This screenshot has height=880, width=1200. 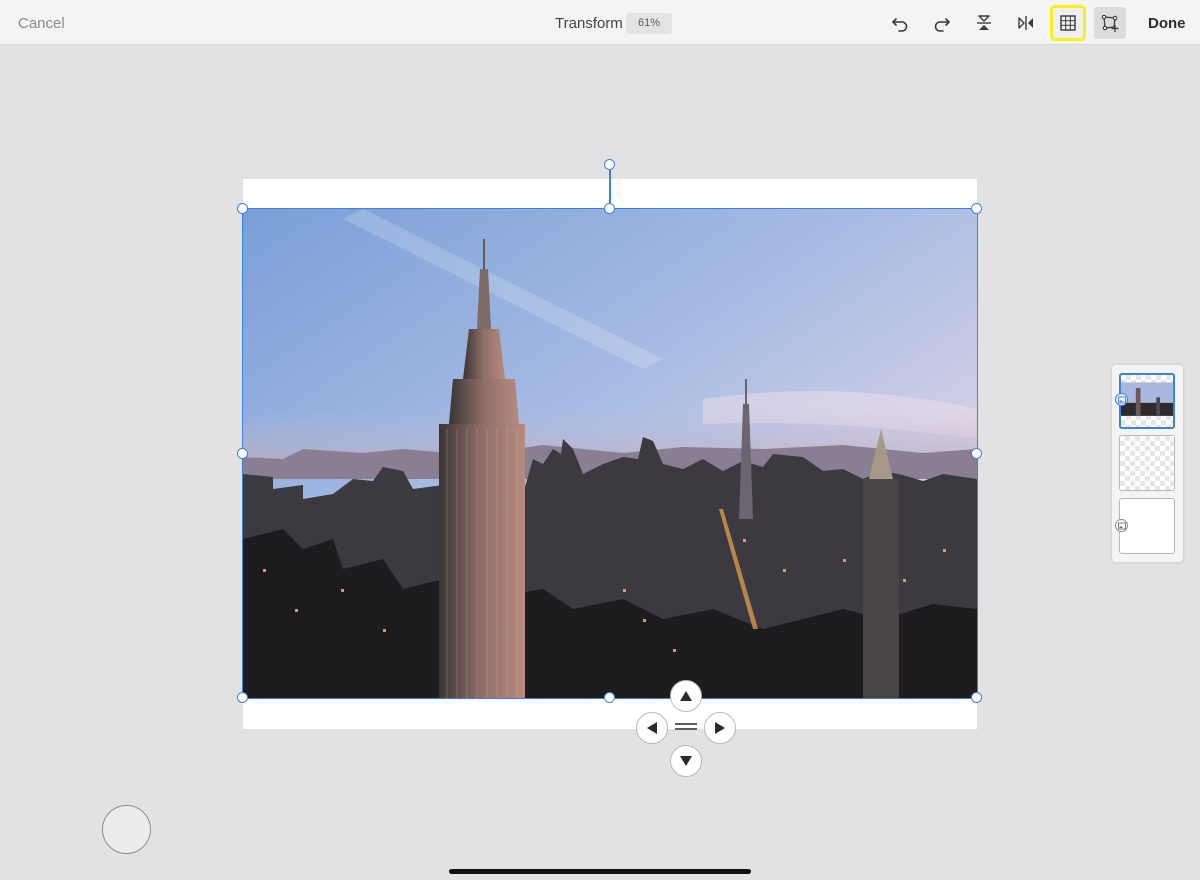 I want to click on layer-thumbnail-empty, so click(x=1147, y=463).